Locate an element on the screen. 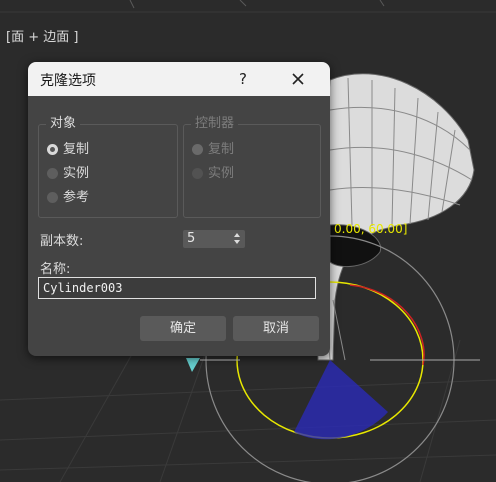 Image resolution: width=496 pixels, height=482 pixels. close-icon is located at coordinates (298, 79).